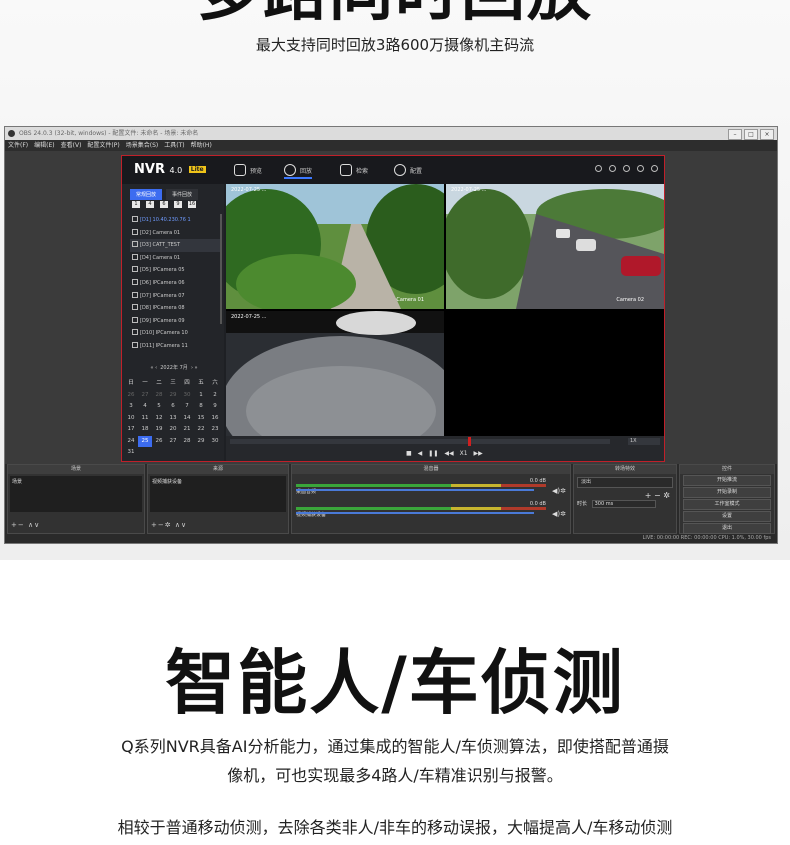  What do you see at coordinates (248, 170) in the screenshot?
I see `tab-preview: 预览` at bounding box center [248, 170].